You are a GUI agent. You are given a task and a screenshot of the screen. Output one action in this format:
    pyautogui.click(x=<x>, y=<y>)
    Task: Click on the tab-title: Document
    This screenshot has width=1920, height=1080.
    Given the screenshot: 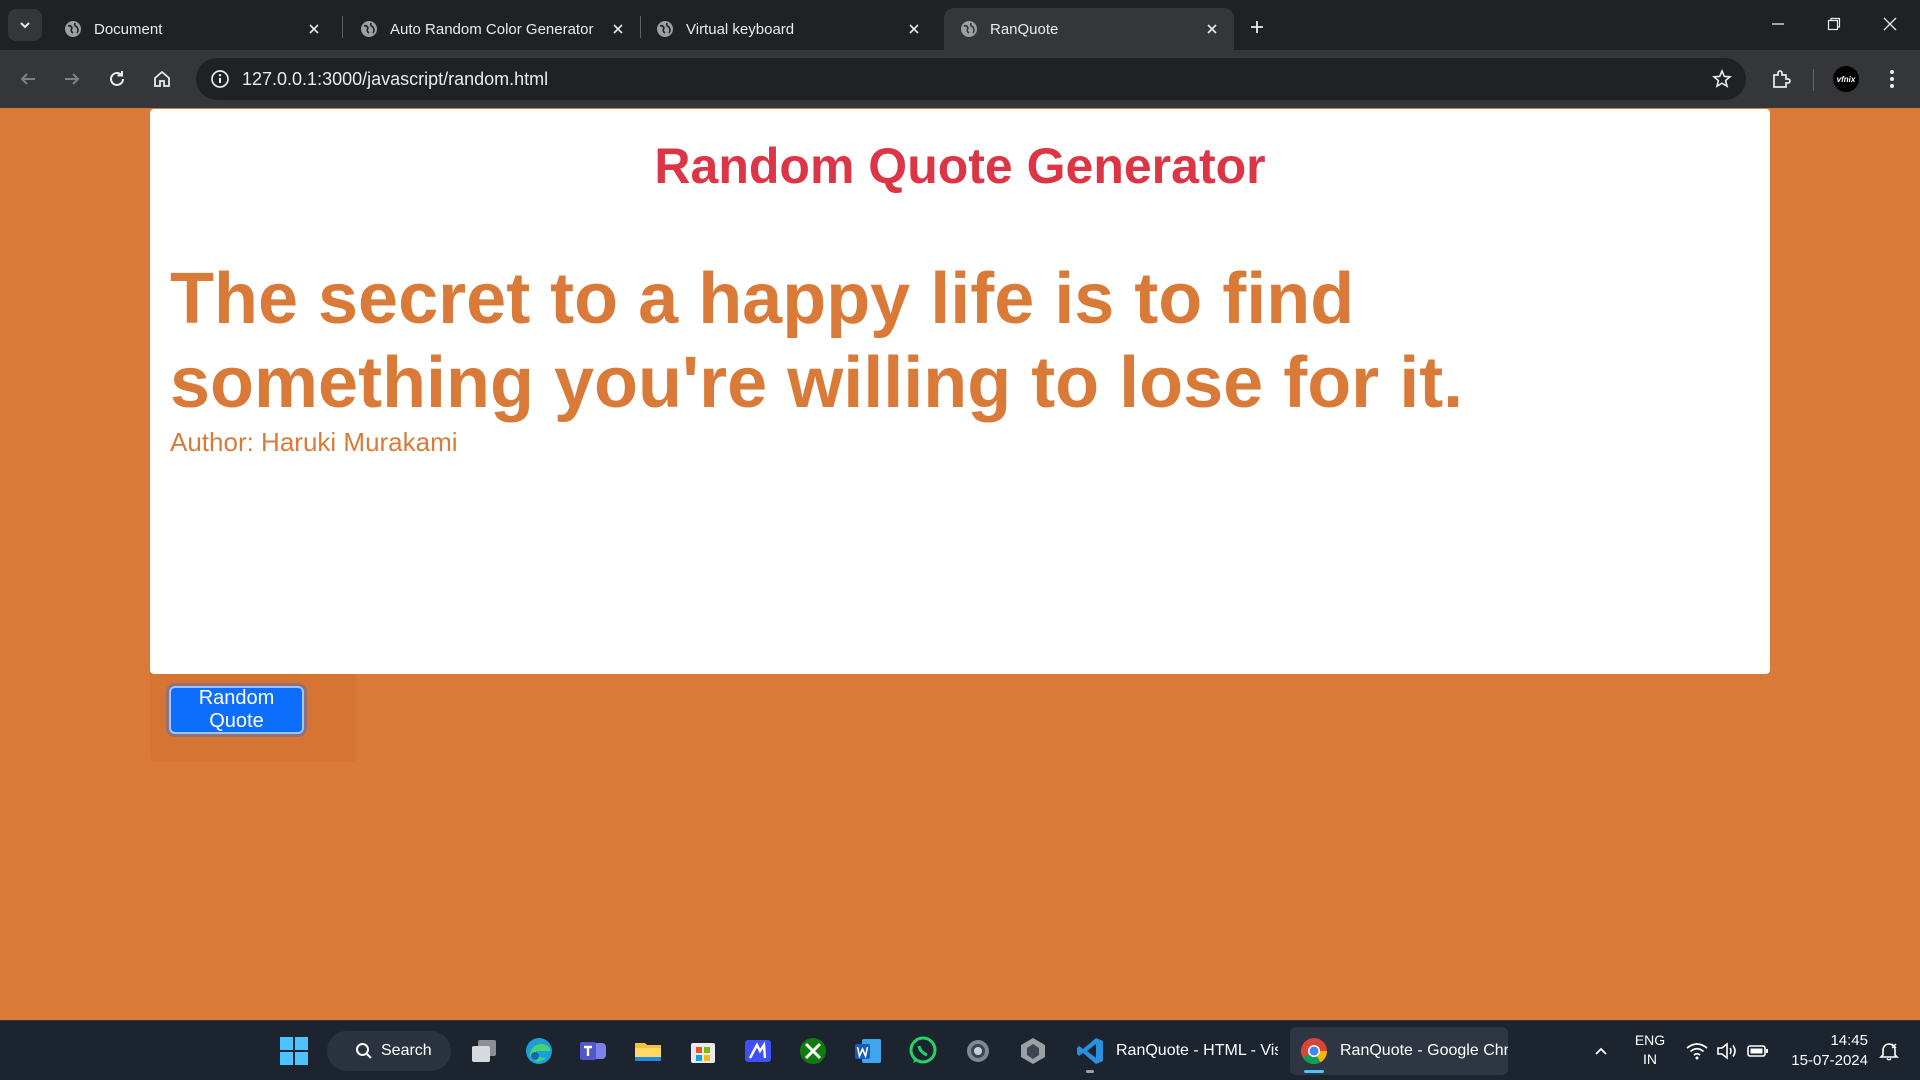 What is the action you would take?
    pyautogui.click(x=128, y=29)
    